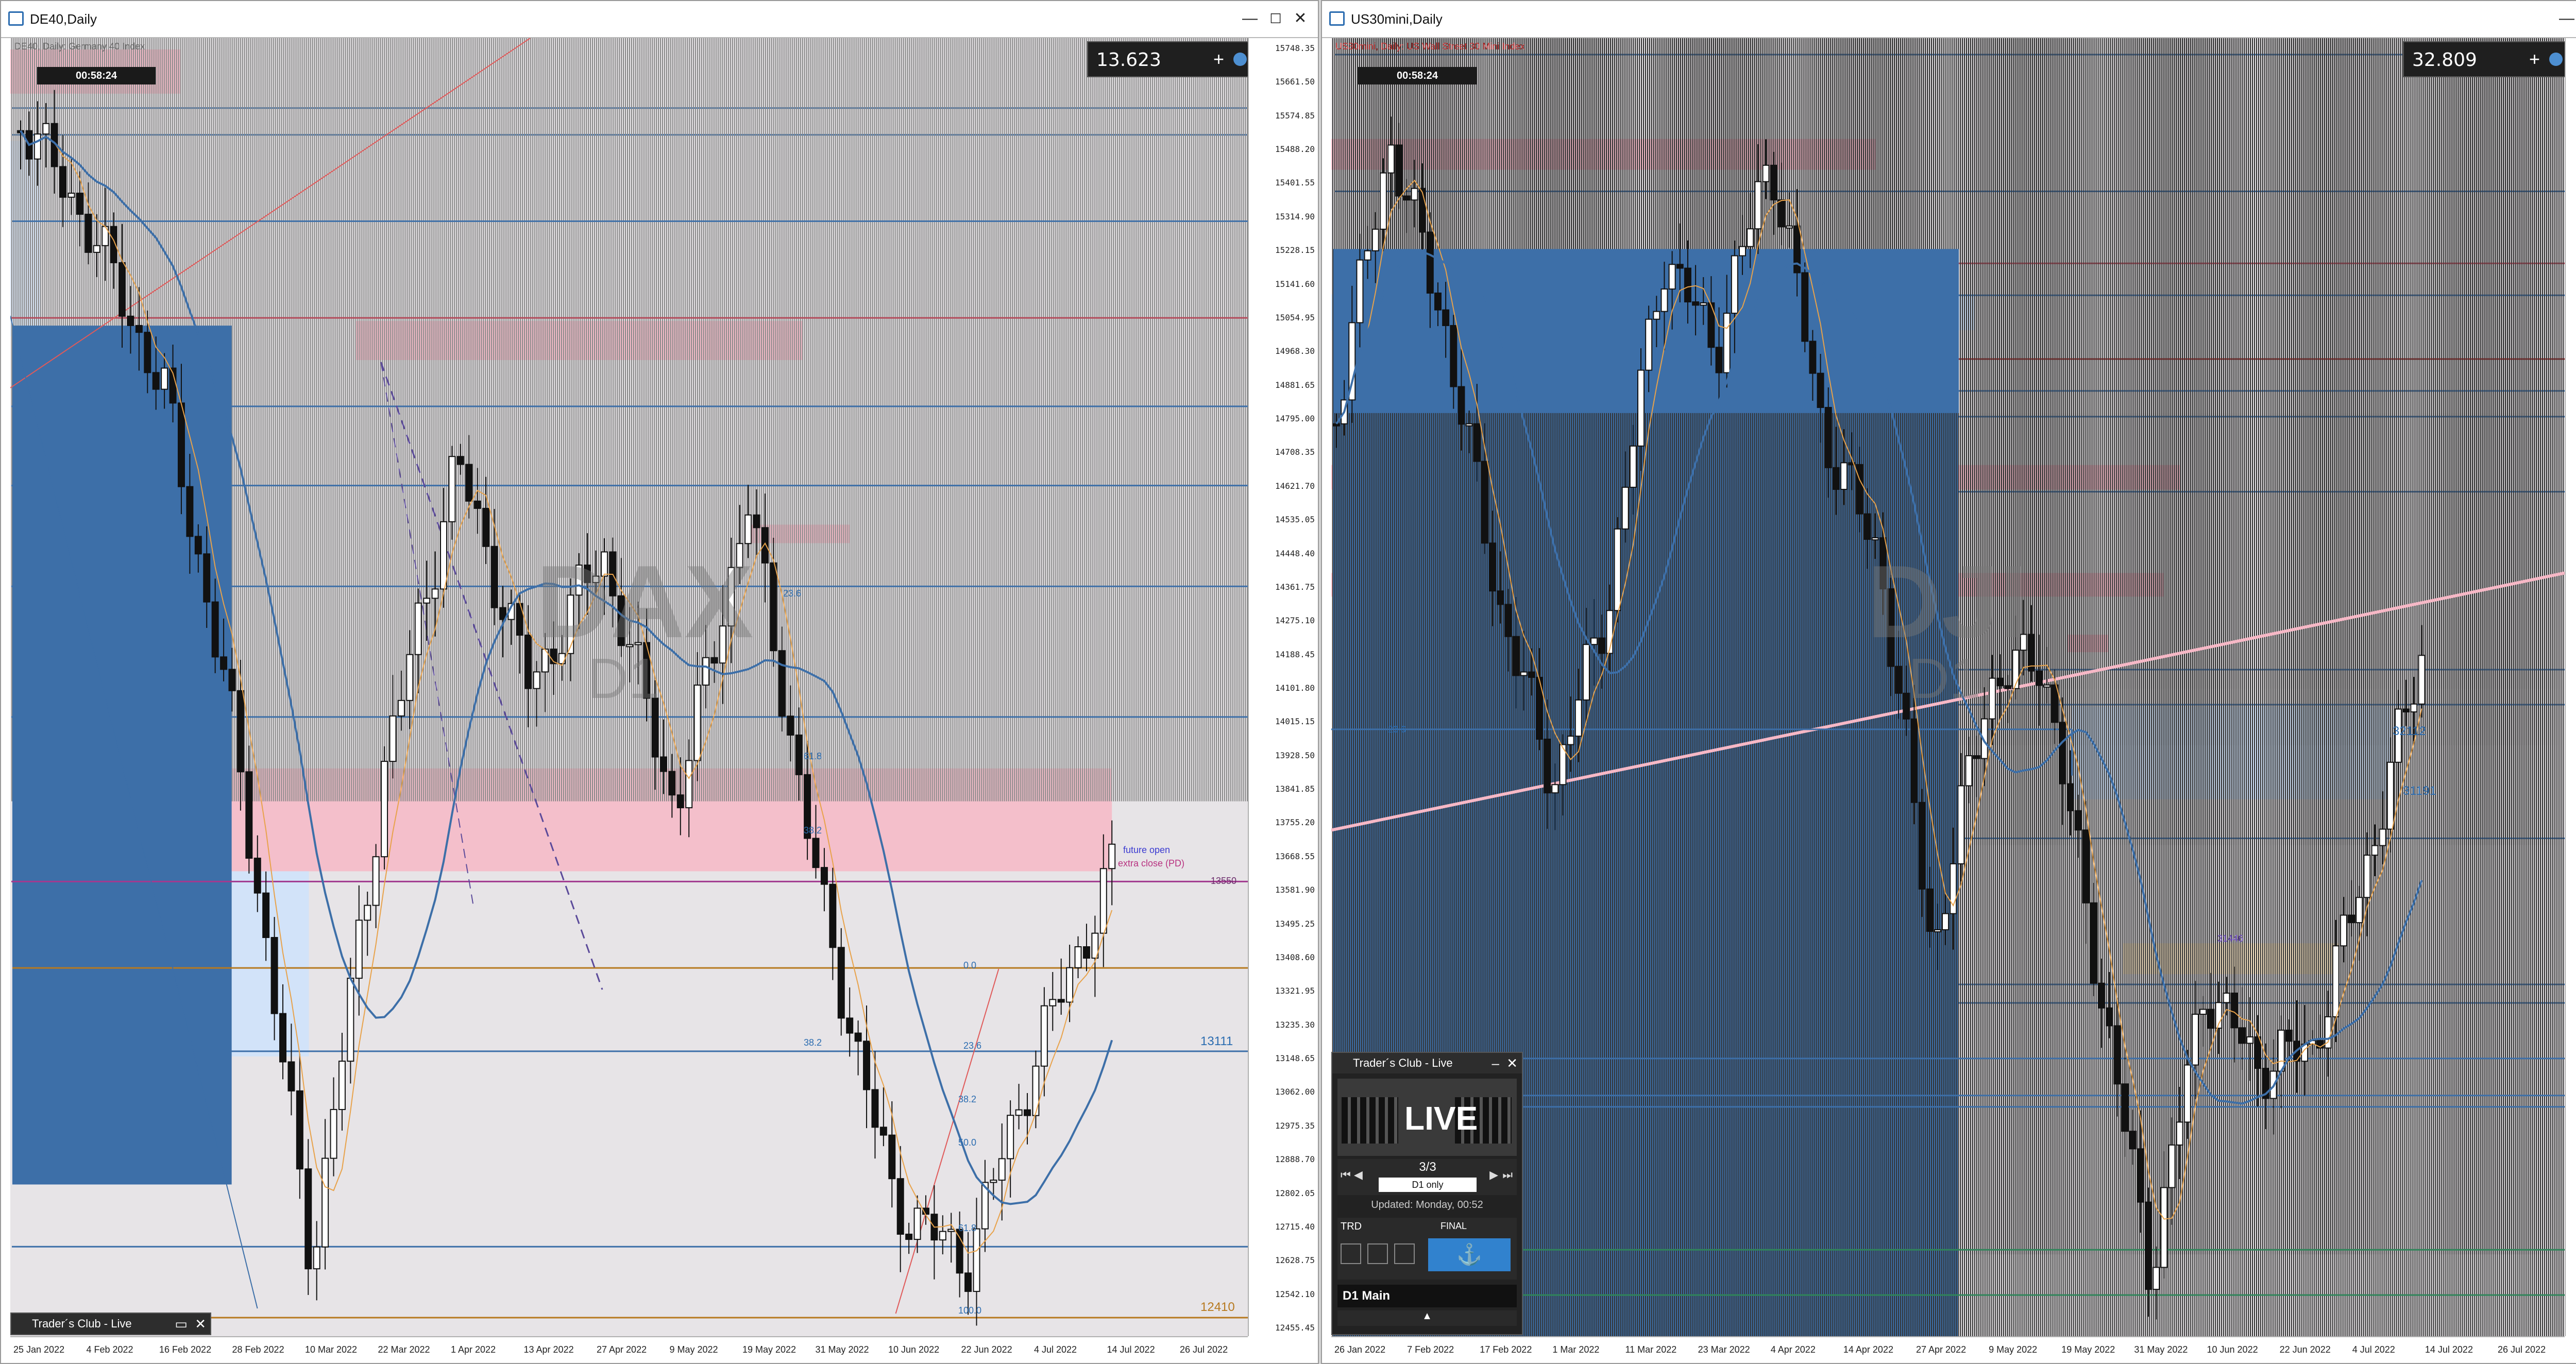 The width and height of the screenshot is (2576, 1364). I want to click on database-icon, so click(1404, 1253).